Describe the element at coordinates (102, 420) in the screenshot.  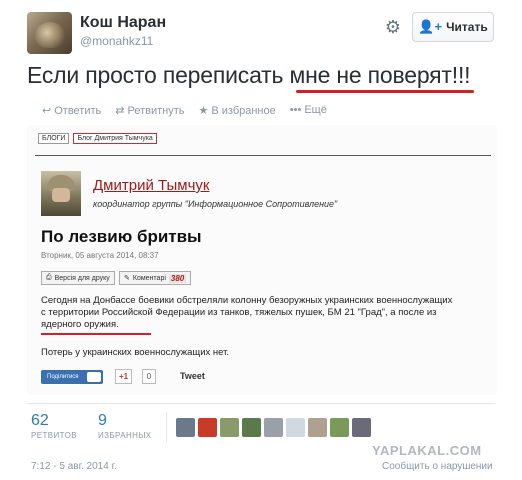
I see `favorites-count: 9` at that location.